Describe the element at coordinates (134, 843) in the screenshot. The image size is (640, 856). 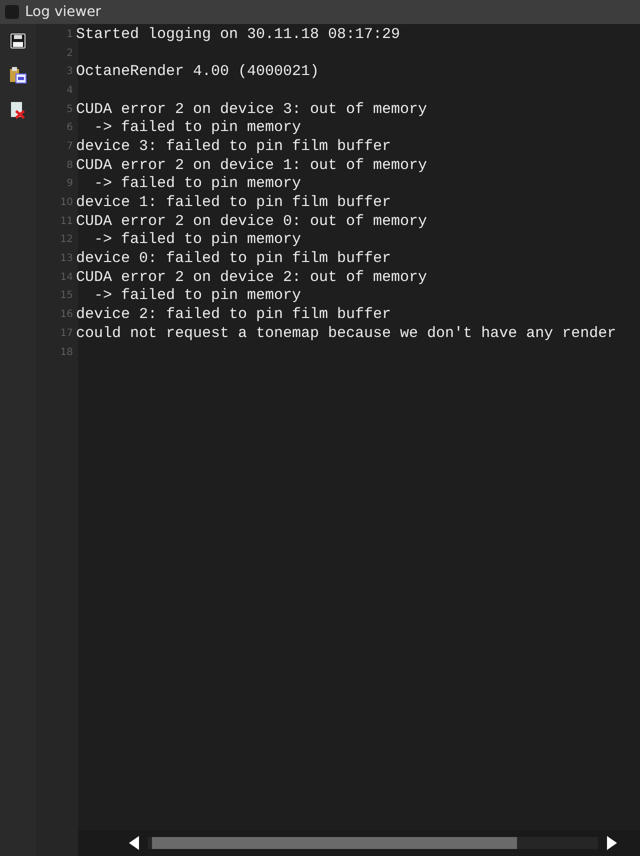
I see `scroll-left-icon` at that location.